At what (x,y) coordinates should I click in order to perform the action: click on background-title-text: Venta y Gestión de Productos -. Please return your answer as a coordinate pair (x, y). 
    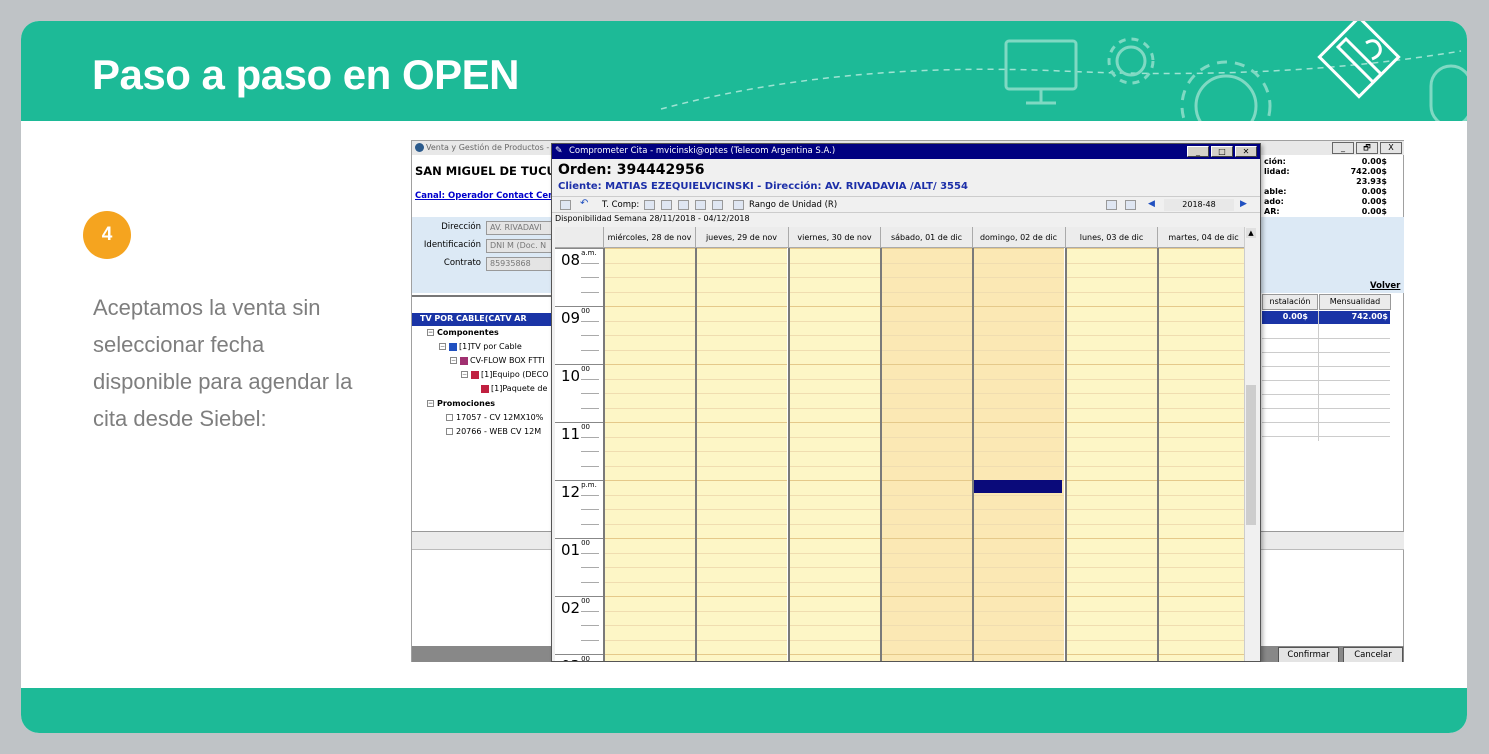
    Looking at the image, I should click on (488, 147).